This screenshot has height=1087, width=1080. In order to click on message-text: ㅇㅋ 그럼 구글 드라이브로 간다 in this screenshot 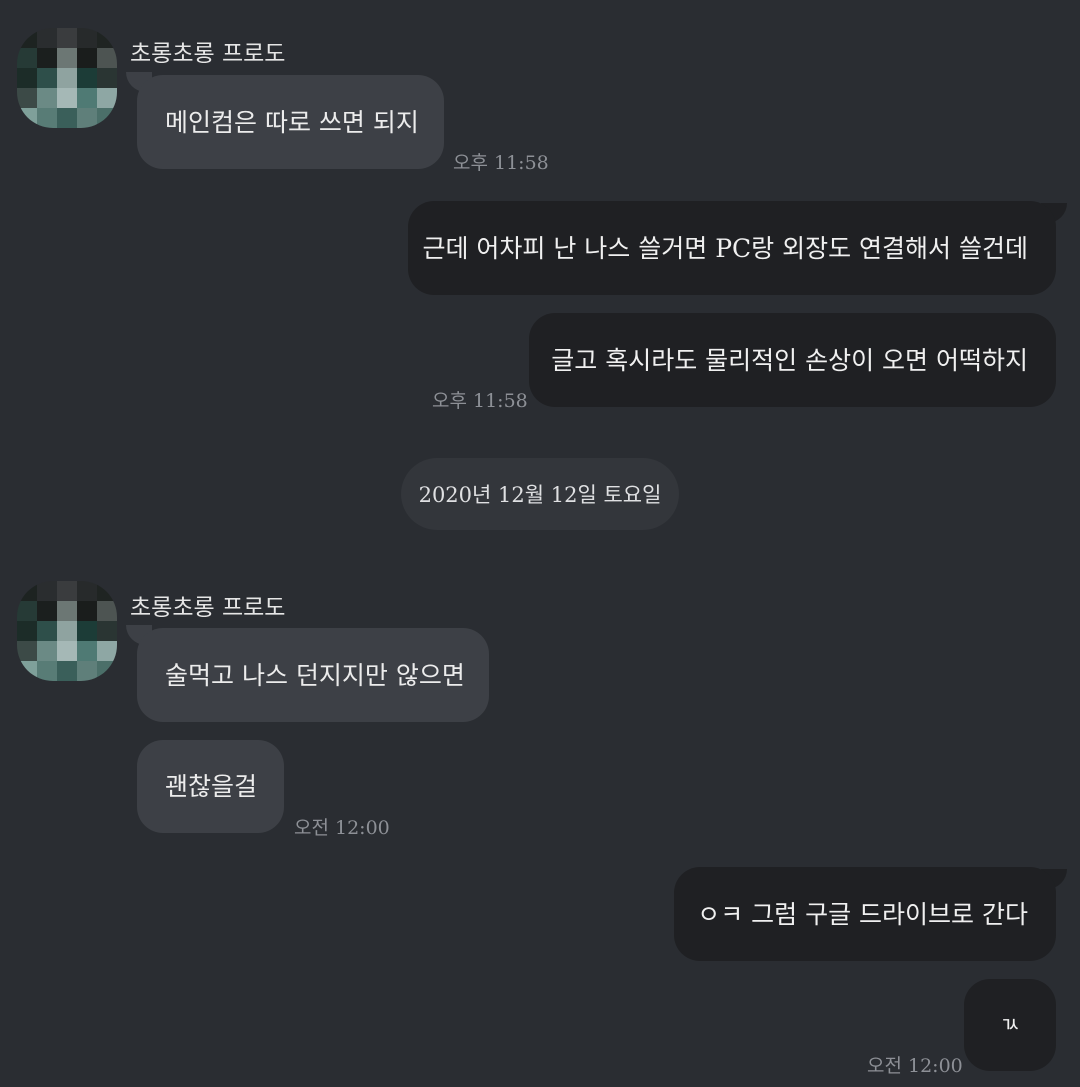, I will do `click(862, 914)`.